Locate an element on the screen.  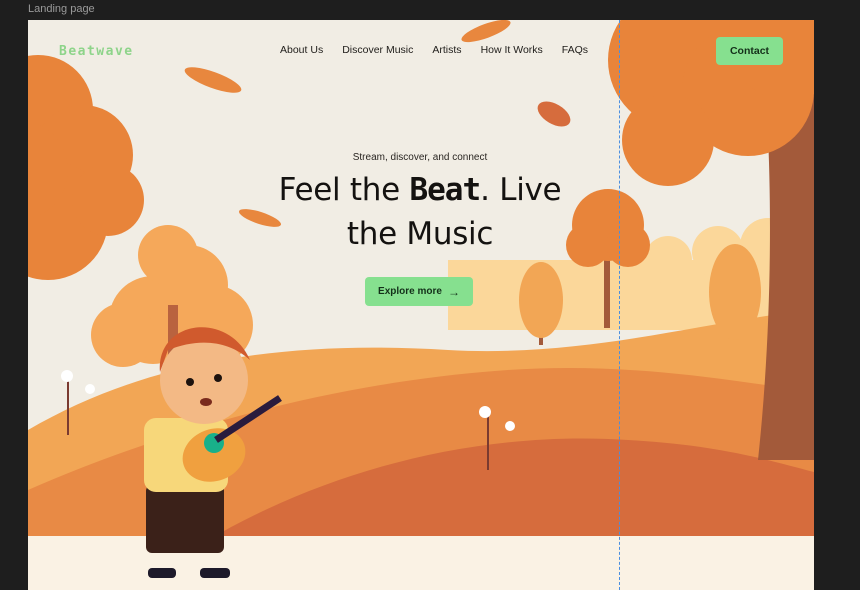
explore-more-button: Explore more → is located at coordinates (419, 291).